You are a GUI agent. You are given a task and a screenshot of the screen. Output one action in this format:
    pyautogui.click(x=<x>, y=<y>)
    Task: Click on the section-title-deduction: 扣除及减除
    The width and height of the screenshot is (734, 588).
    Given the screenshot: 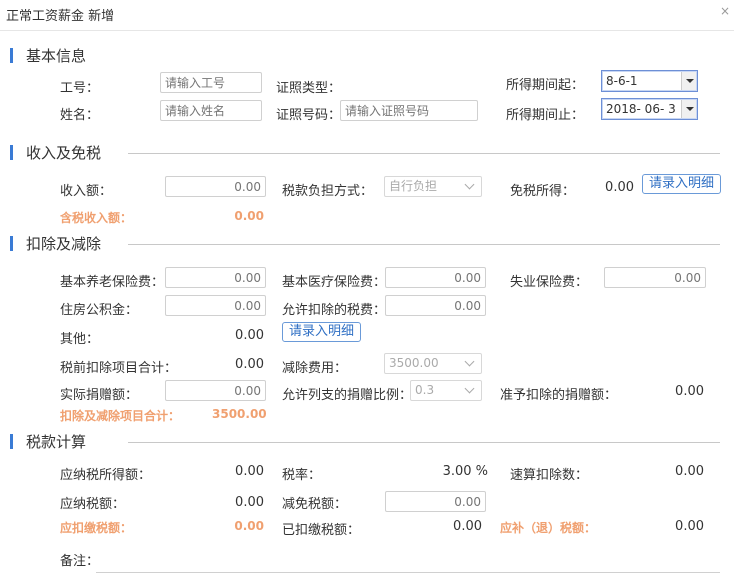 What is the action you would take?
    pyautogui.click(x=64, y=244)
    